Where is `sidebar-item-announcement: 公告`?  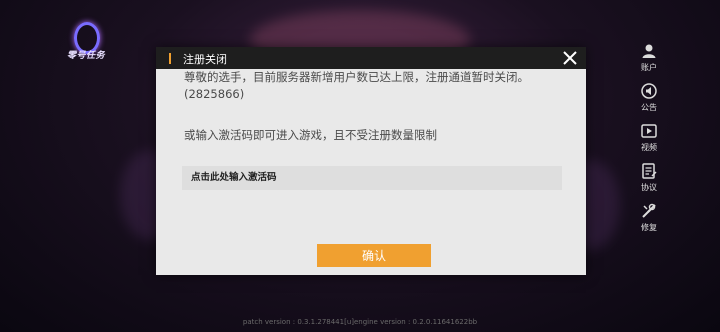 sidebar-item-announcement: 公告 is located at coordinates (649, 102).